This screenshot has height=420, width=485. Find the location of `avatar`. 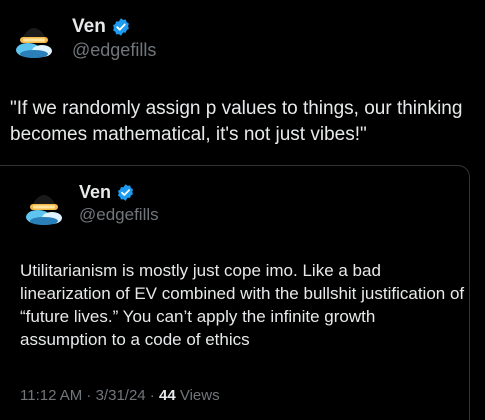

avatar is located at coordinates (34, 38).